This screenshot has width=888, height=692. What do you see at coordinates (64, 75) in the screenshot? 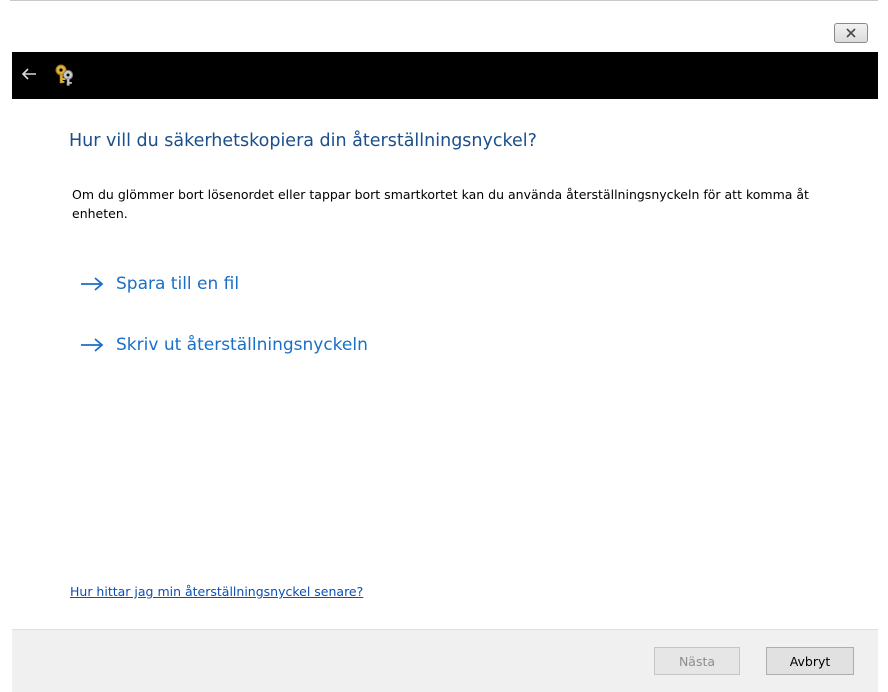
I see `keys-icon` at bounding box center [64, 75].